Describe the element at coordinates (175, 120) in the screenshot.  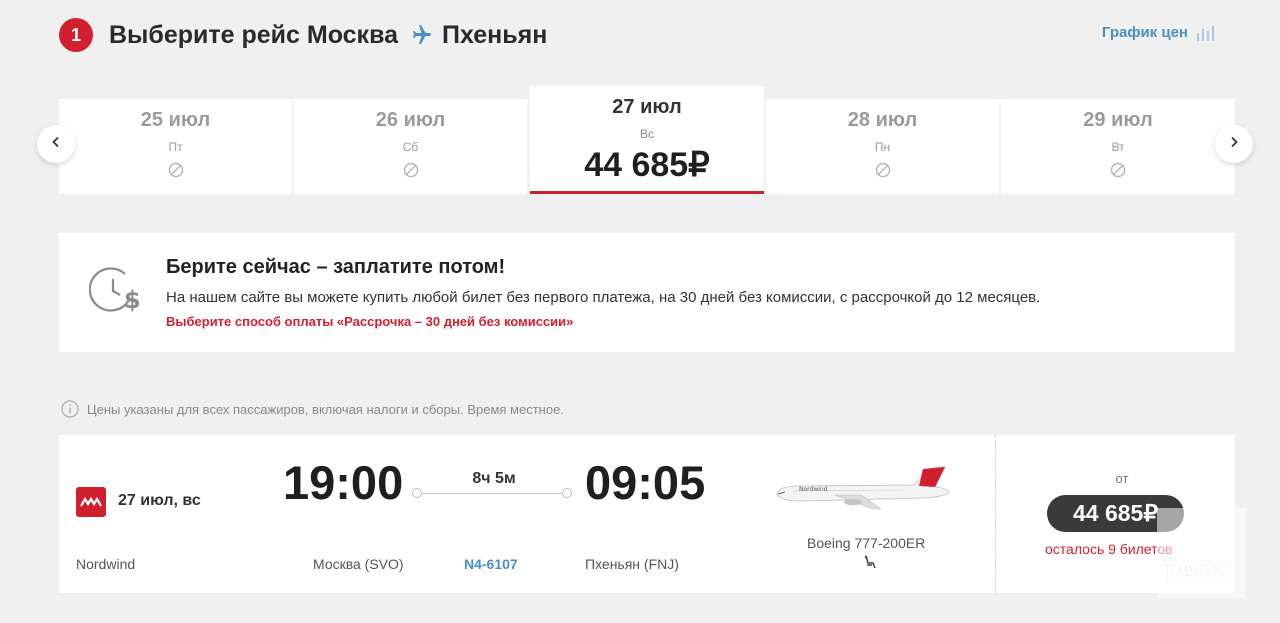
I see `date-label: 25 июл` at that location.